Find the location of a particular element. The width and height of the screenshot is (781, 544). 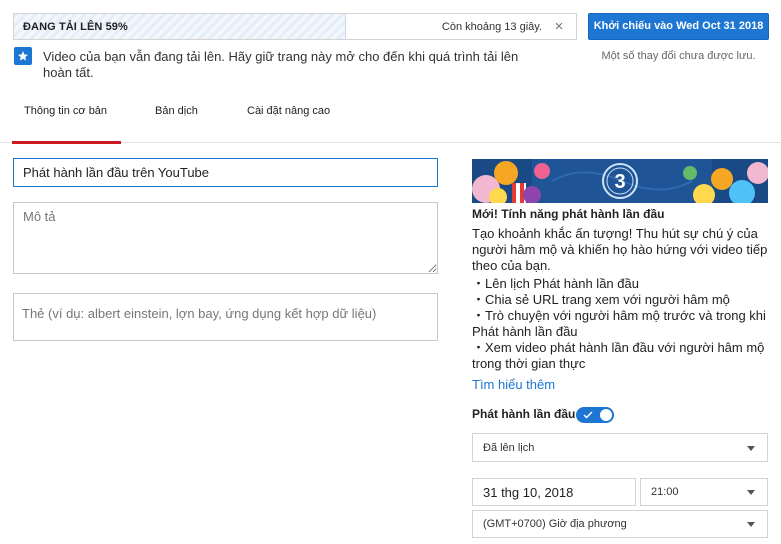

promo-title: Mới! Tính năng phát hành lần đầu is located at coordinates (568, 214).